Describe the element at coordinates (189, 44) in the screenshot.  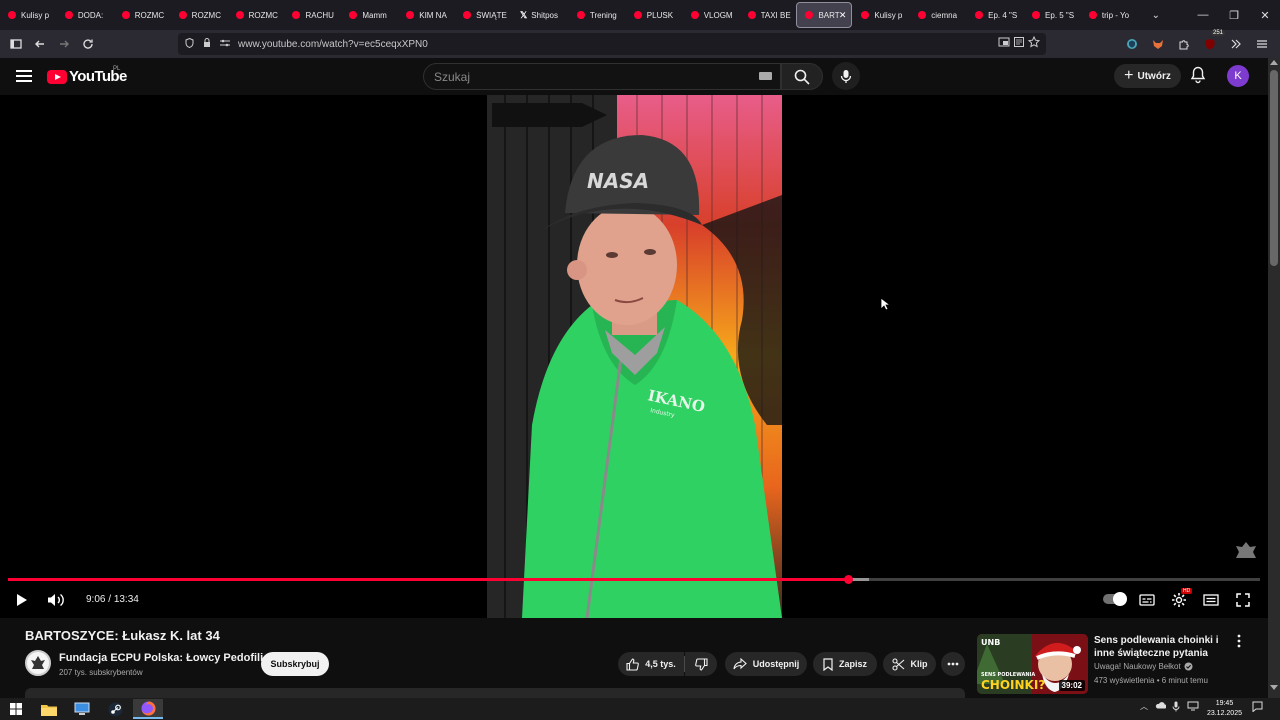
I see `shield-icon` at that location.